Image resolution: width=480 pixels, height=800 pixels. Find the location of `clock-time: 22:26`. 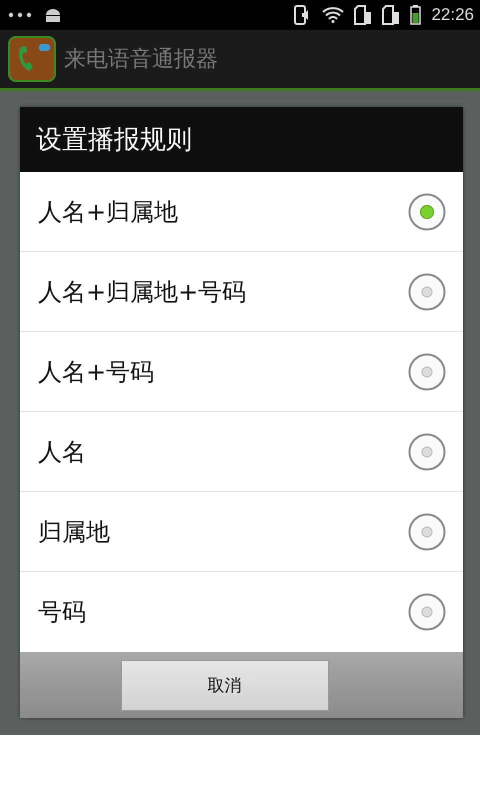

clock-time: 22:26 is located at coordinates (452, 15).